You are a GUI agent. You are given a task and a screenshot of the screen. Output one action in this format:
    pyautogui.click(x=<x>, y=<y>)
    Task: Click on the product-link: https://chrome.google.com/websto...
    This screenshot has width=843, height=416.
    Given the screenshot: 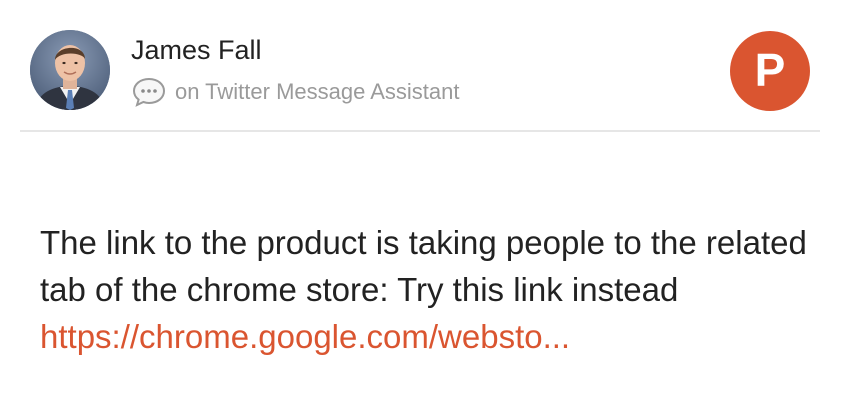 What is the action you would take?
    pyautogui.click(x=305, y=336)
    